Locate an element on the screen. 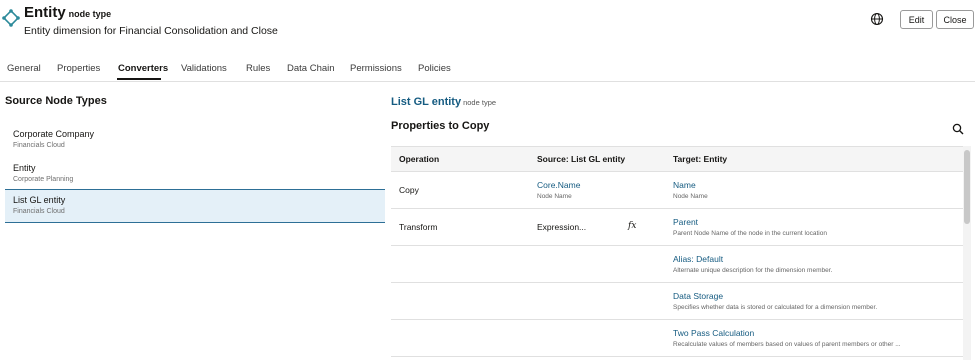 This screenshot has width=975, height=360. globe-icon is located at coordinates (877, 19).